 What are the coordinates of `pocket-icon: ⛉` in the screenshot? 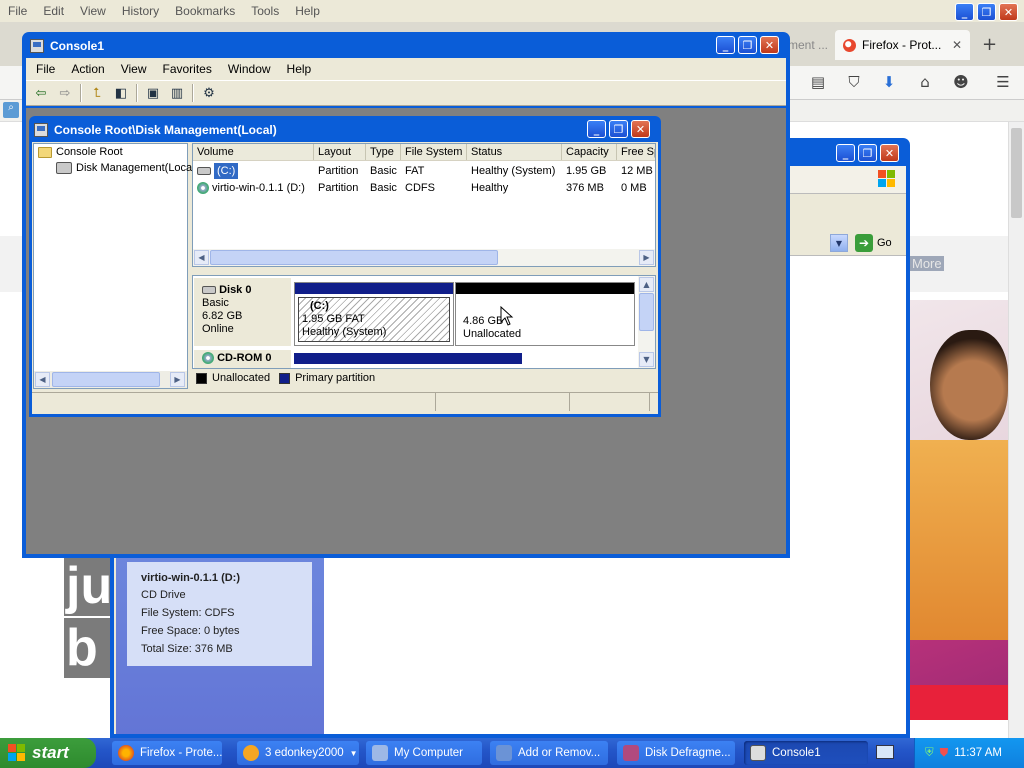 It's located at (854, 82).